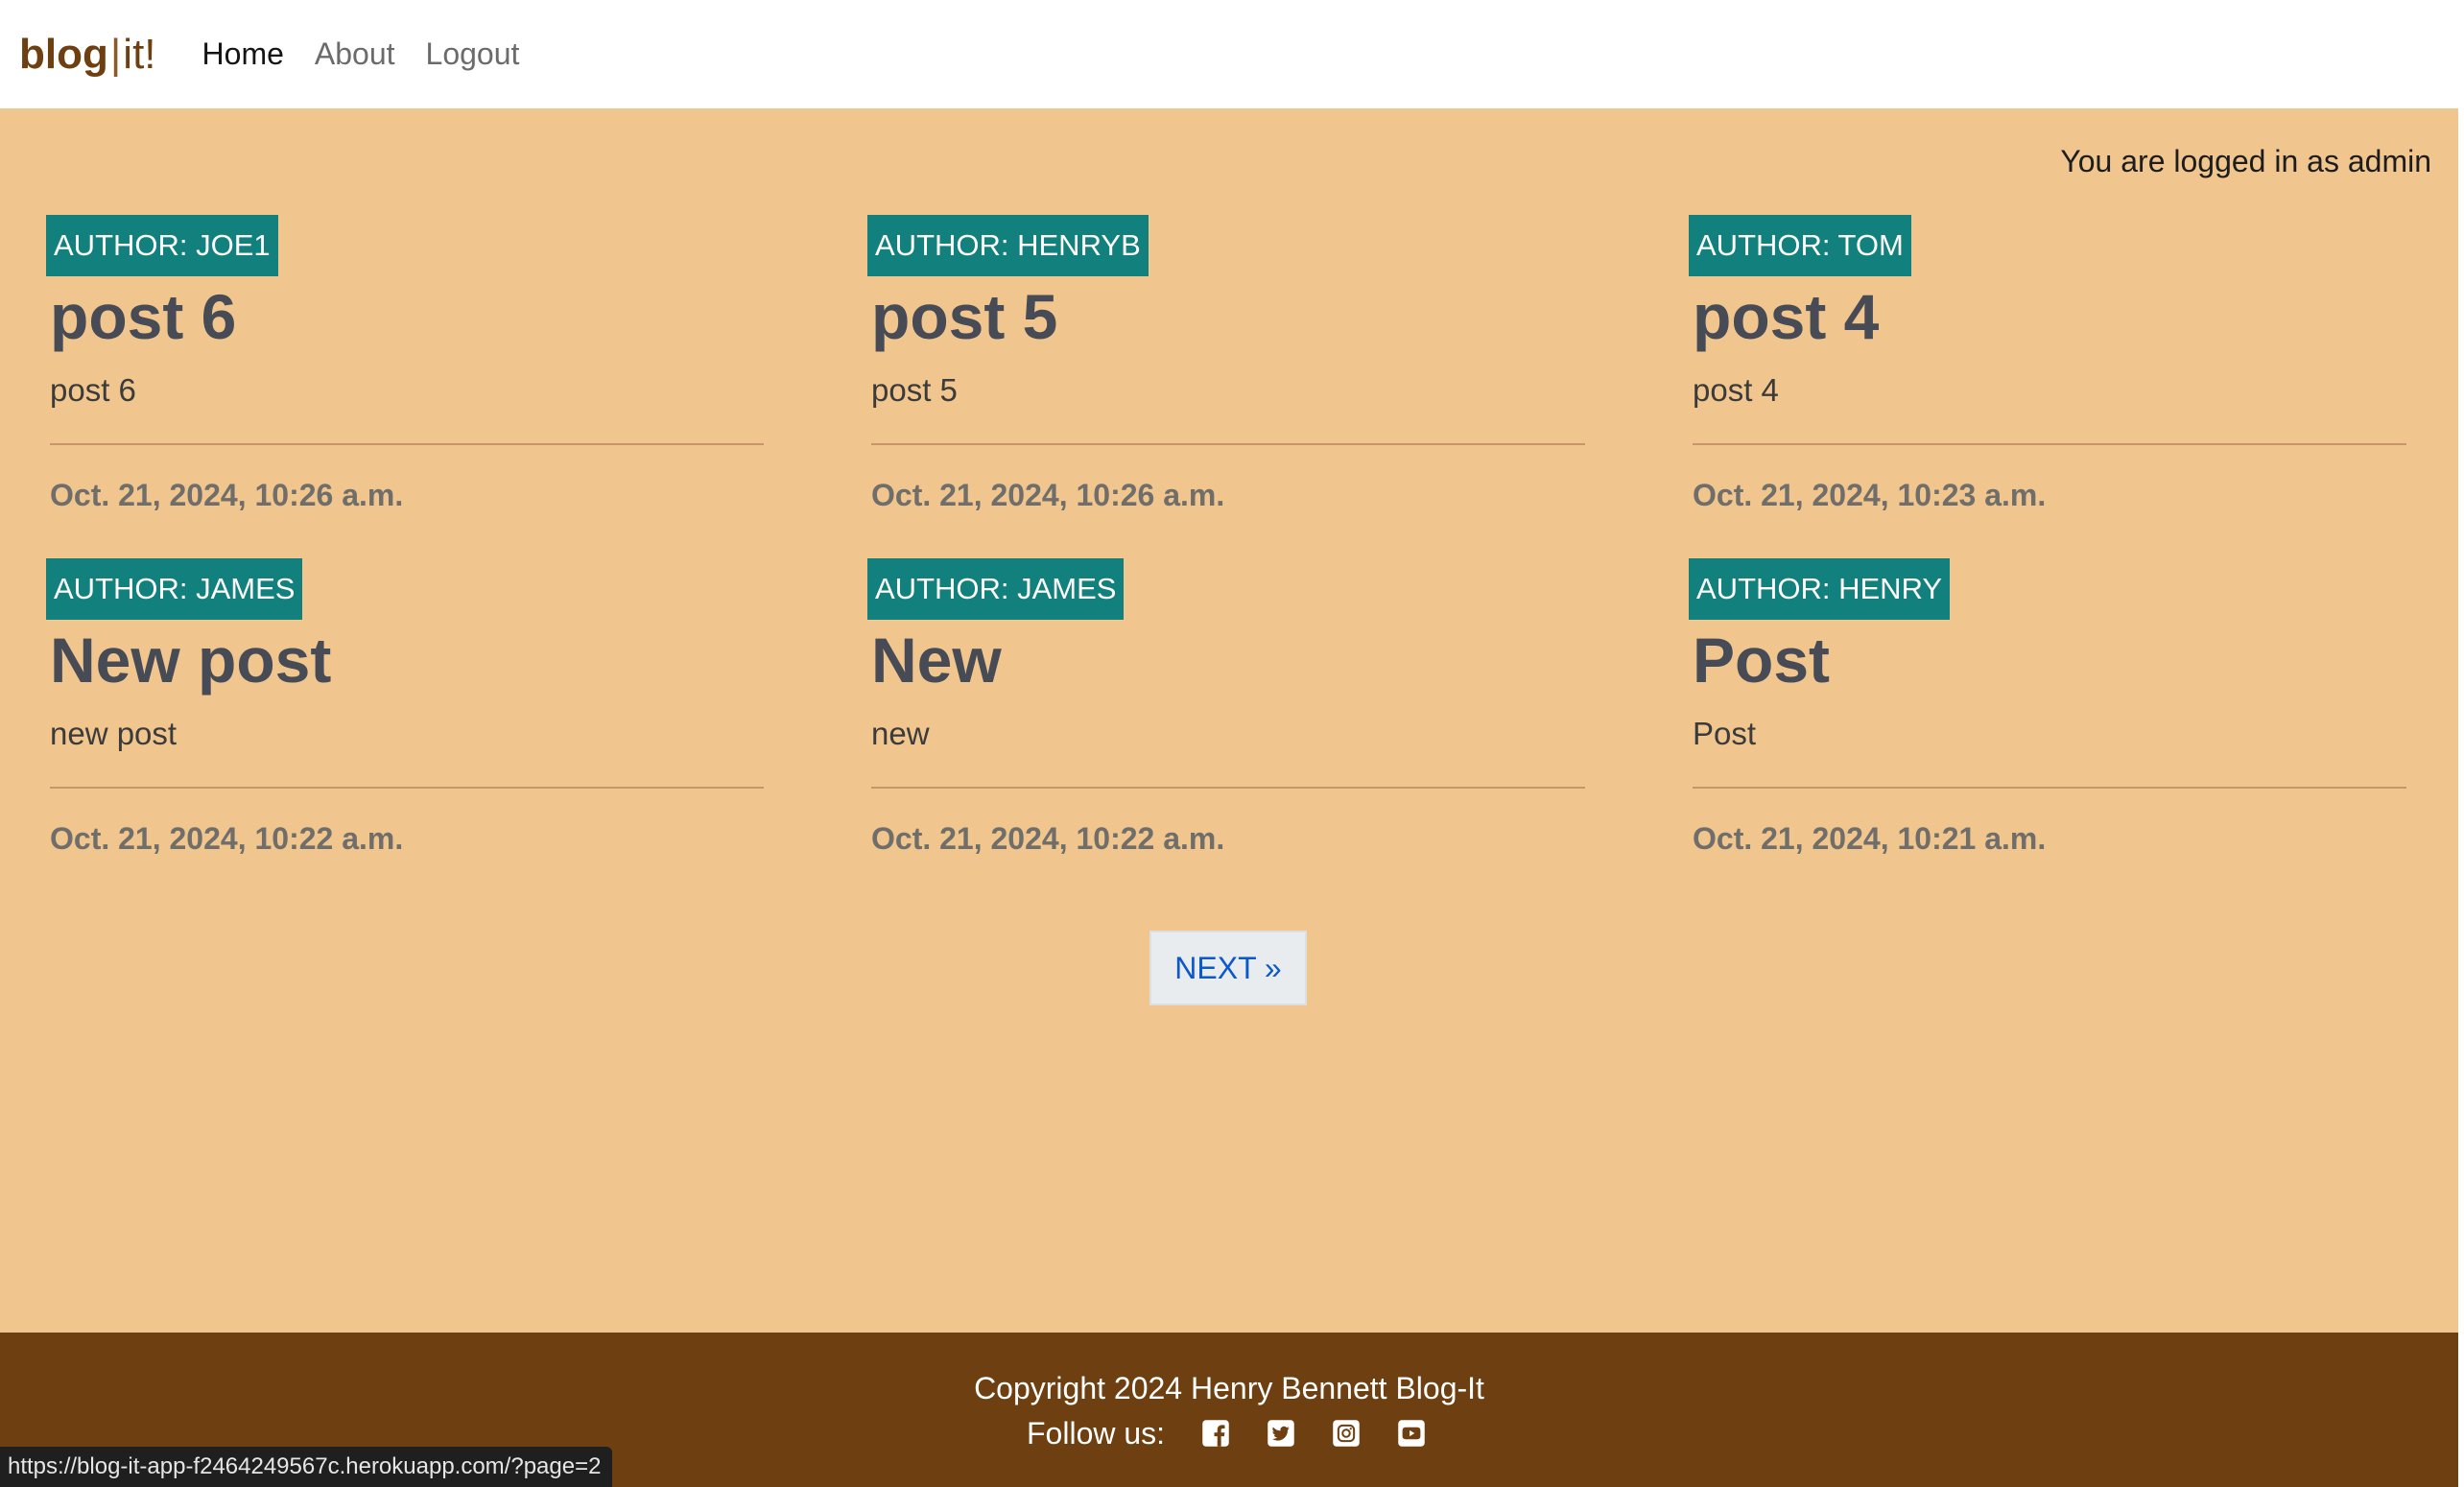 Image resolution: width=2464 pixels, height=1487 pixels. I want to click on post-excerpt: post 4, so click(1736, 390).